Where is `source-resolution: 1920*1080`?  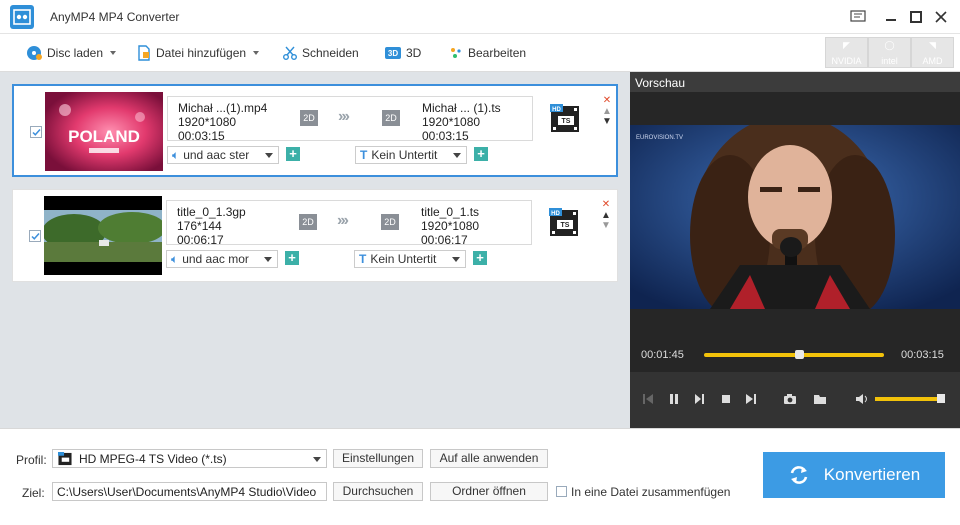 source-resolution: 1920*1080 is located at coordinates (207, 122).